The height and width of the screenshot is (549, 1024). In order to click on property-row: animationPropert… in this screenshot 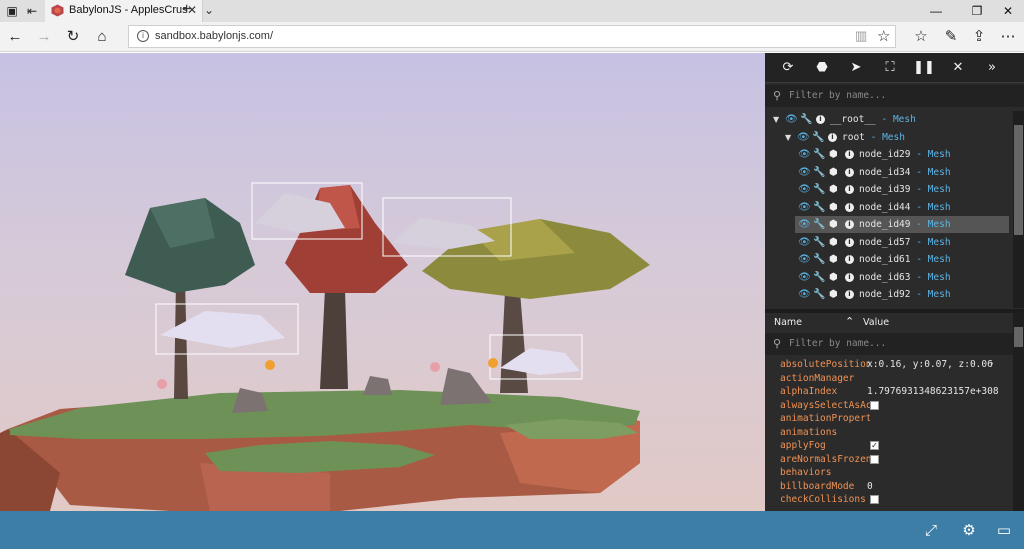, I will do `click(894, 418)`.